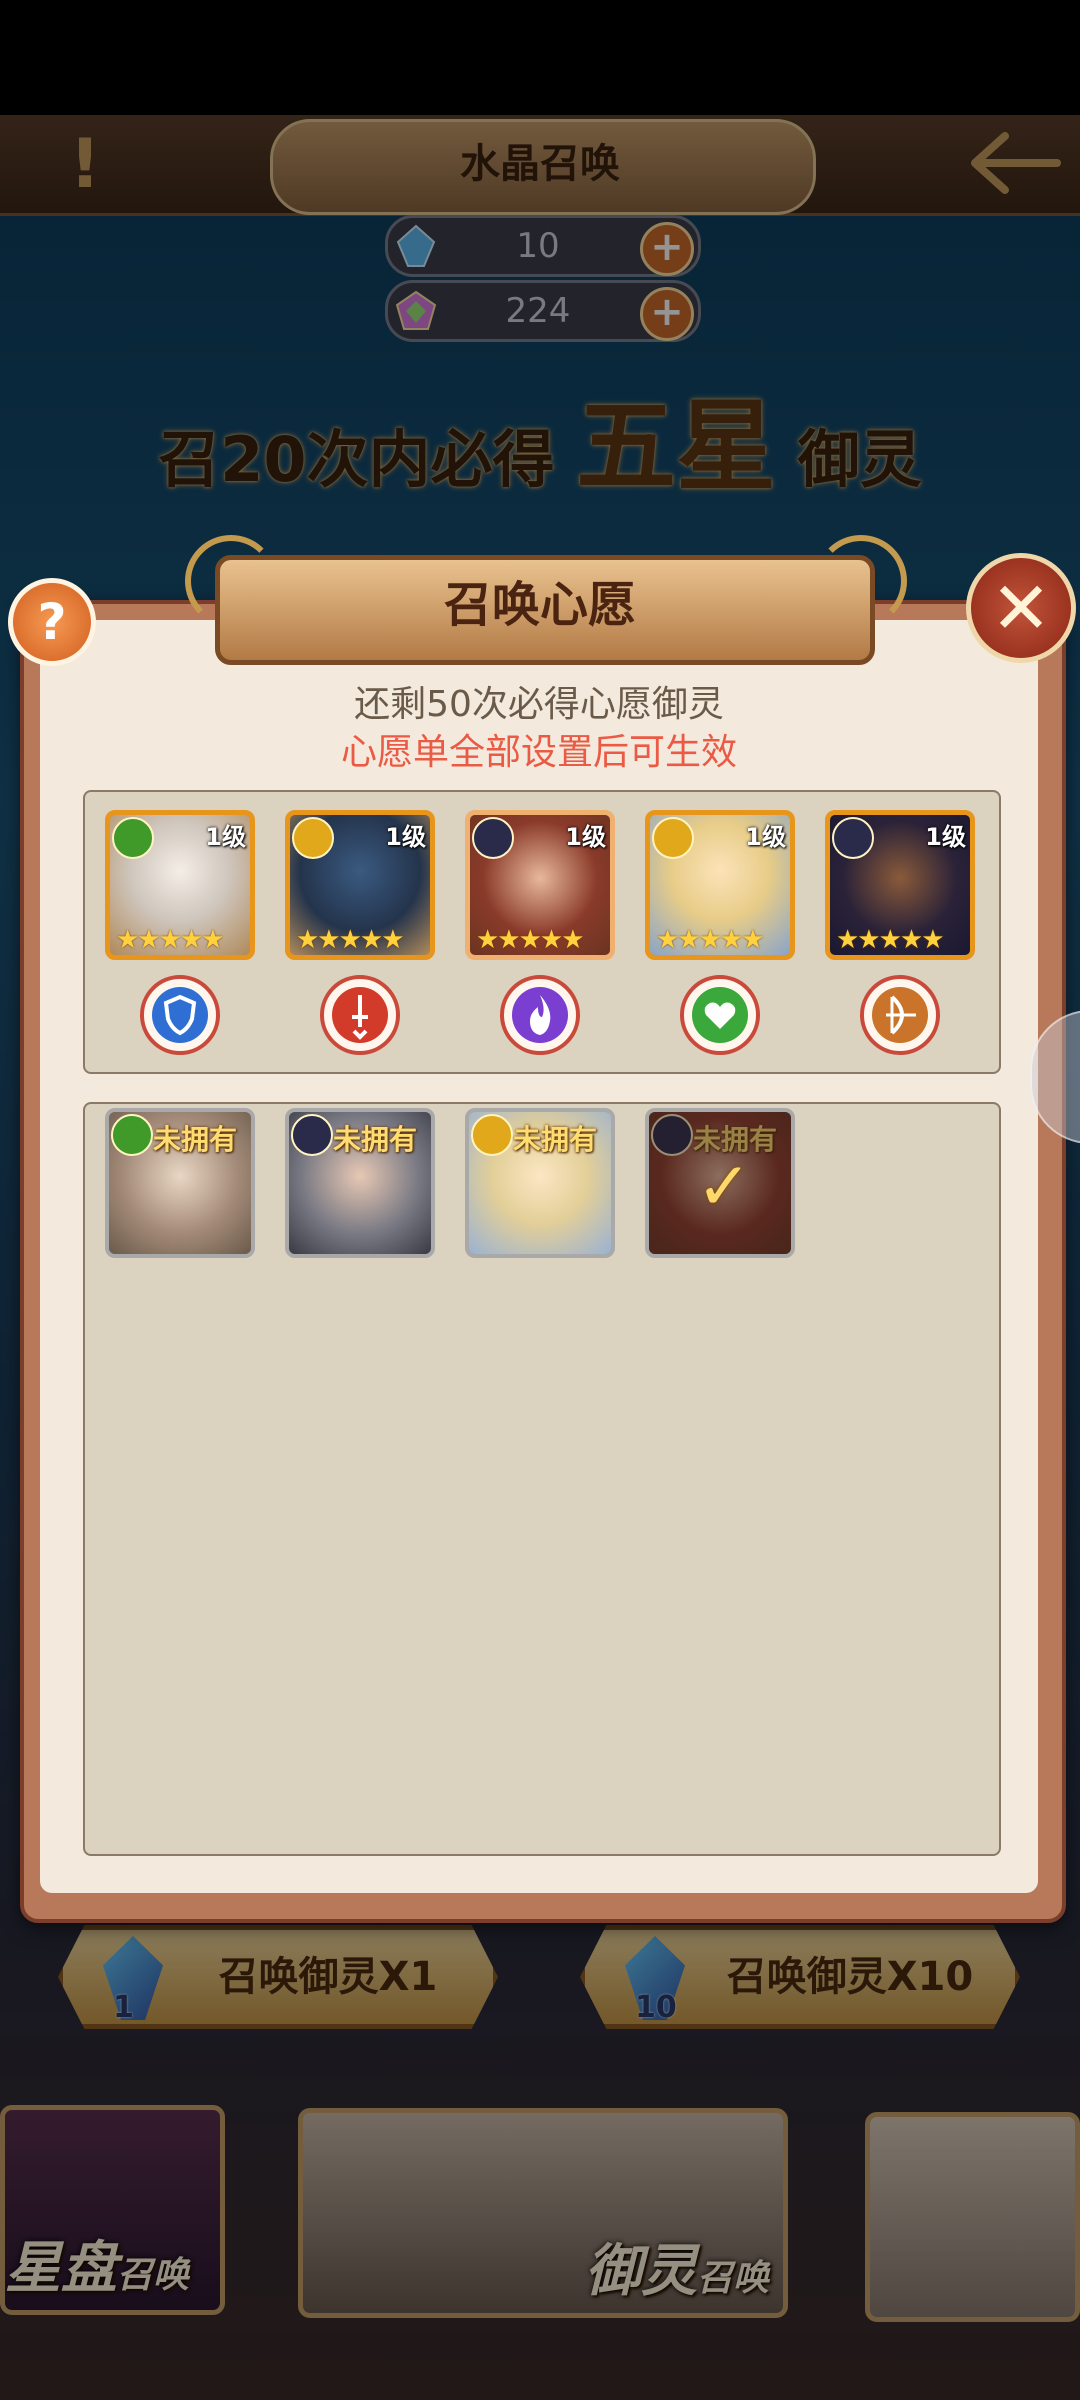  Describe the element at coordinates (538, 752) in the screenshot. I see `warning-text: 心愿单全部设置后可生效` at that location.